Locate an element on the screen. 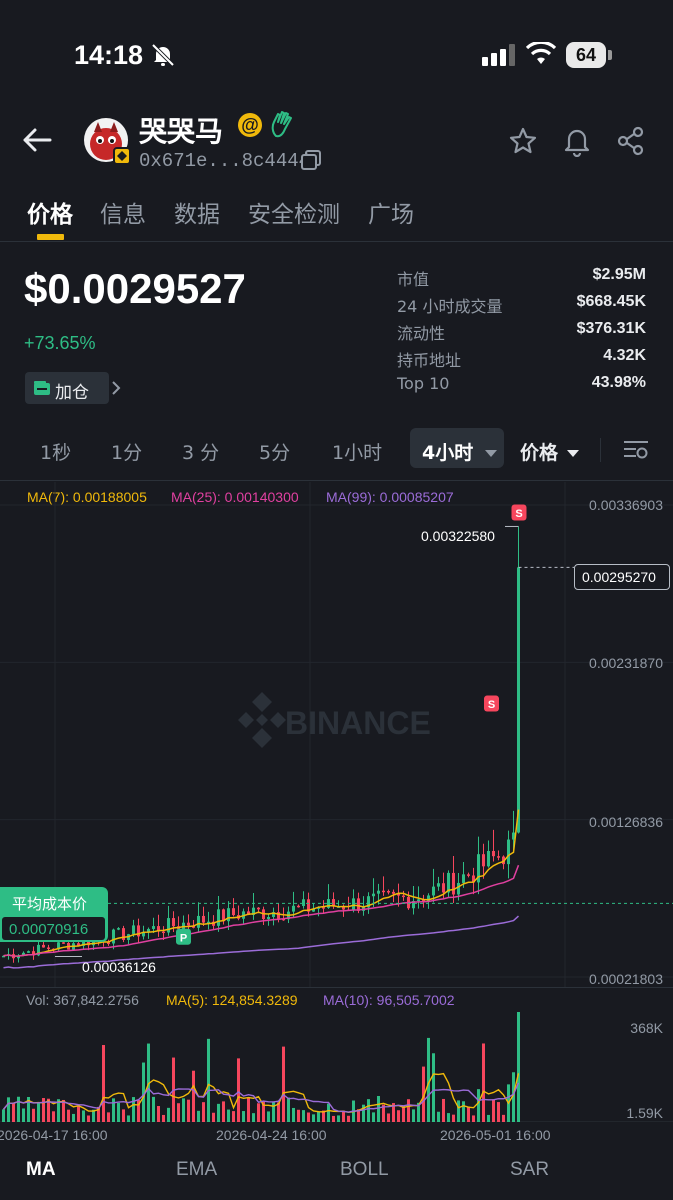  y-tick-label: 0.00021803 is located at coordinates (626, 979).